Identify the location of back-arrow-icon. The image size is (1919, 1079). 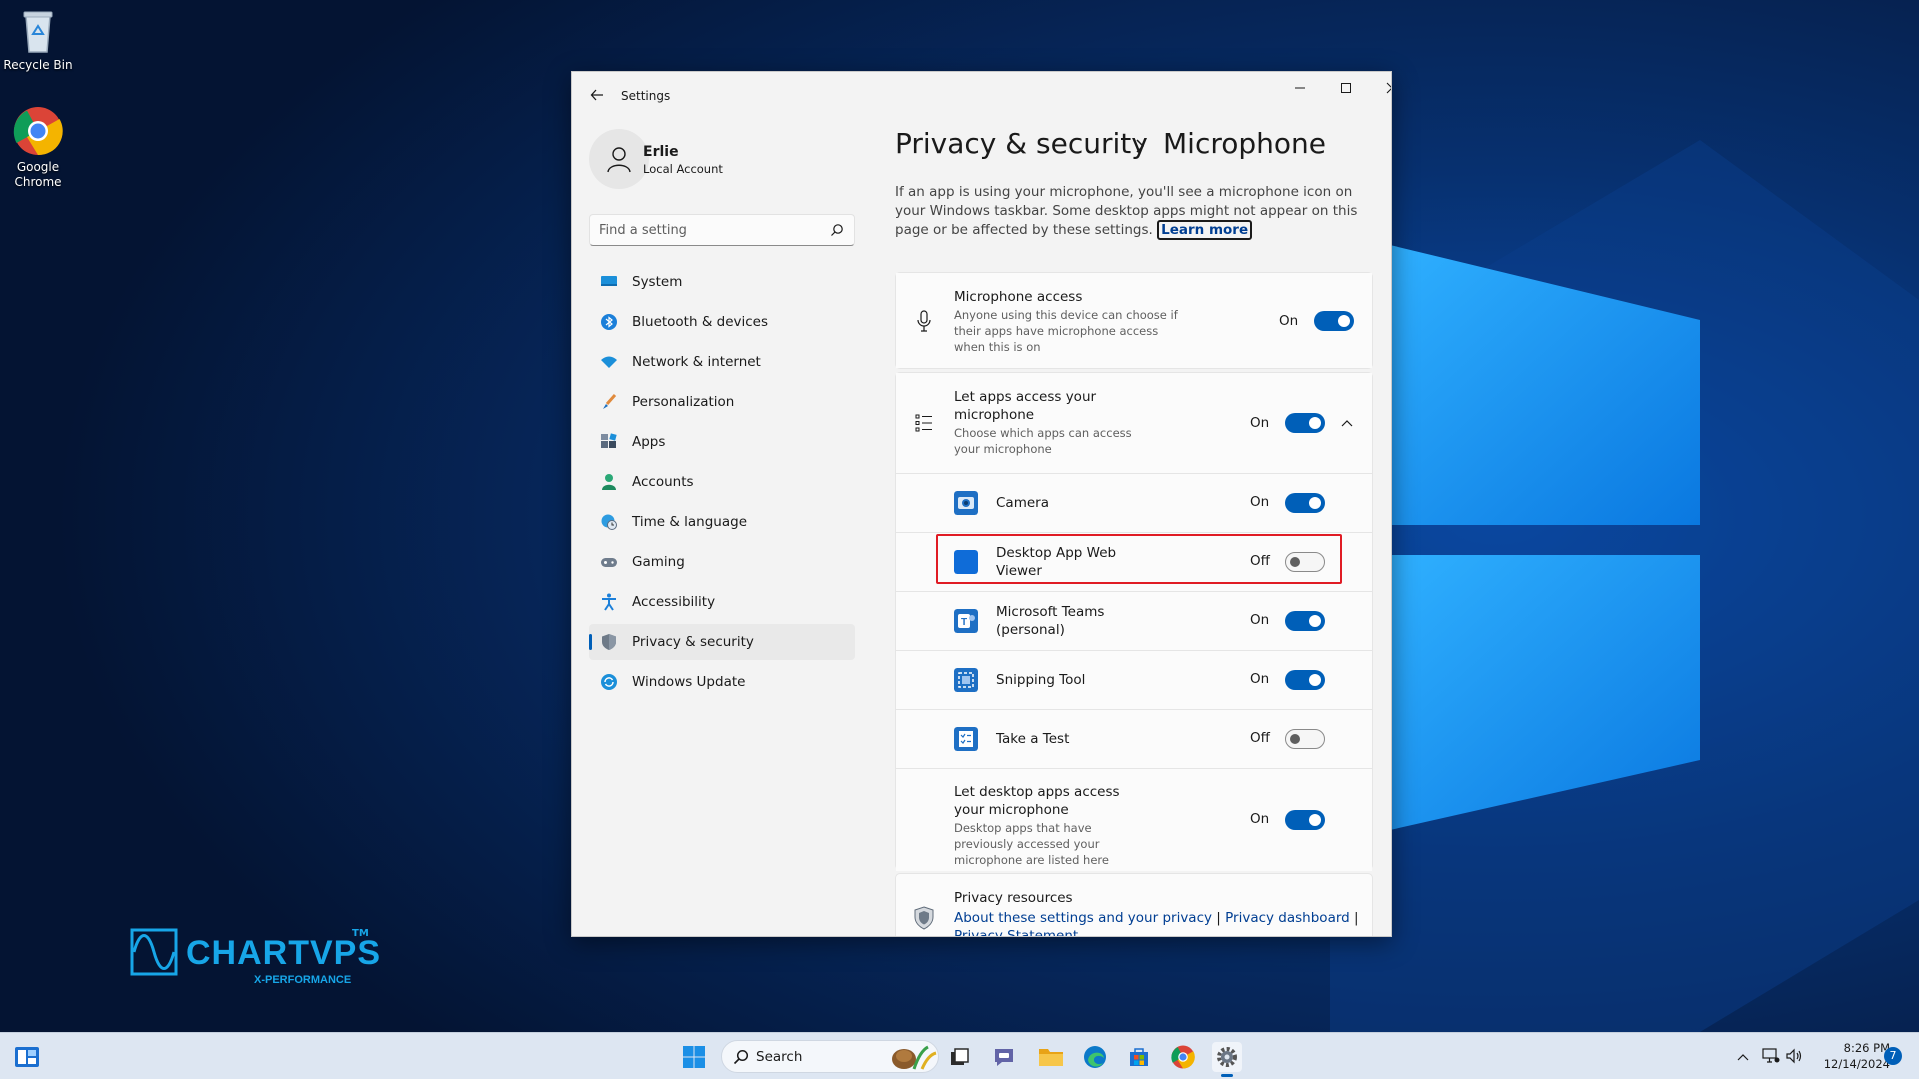
(596, 95).